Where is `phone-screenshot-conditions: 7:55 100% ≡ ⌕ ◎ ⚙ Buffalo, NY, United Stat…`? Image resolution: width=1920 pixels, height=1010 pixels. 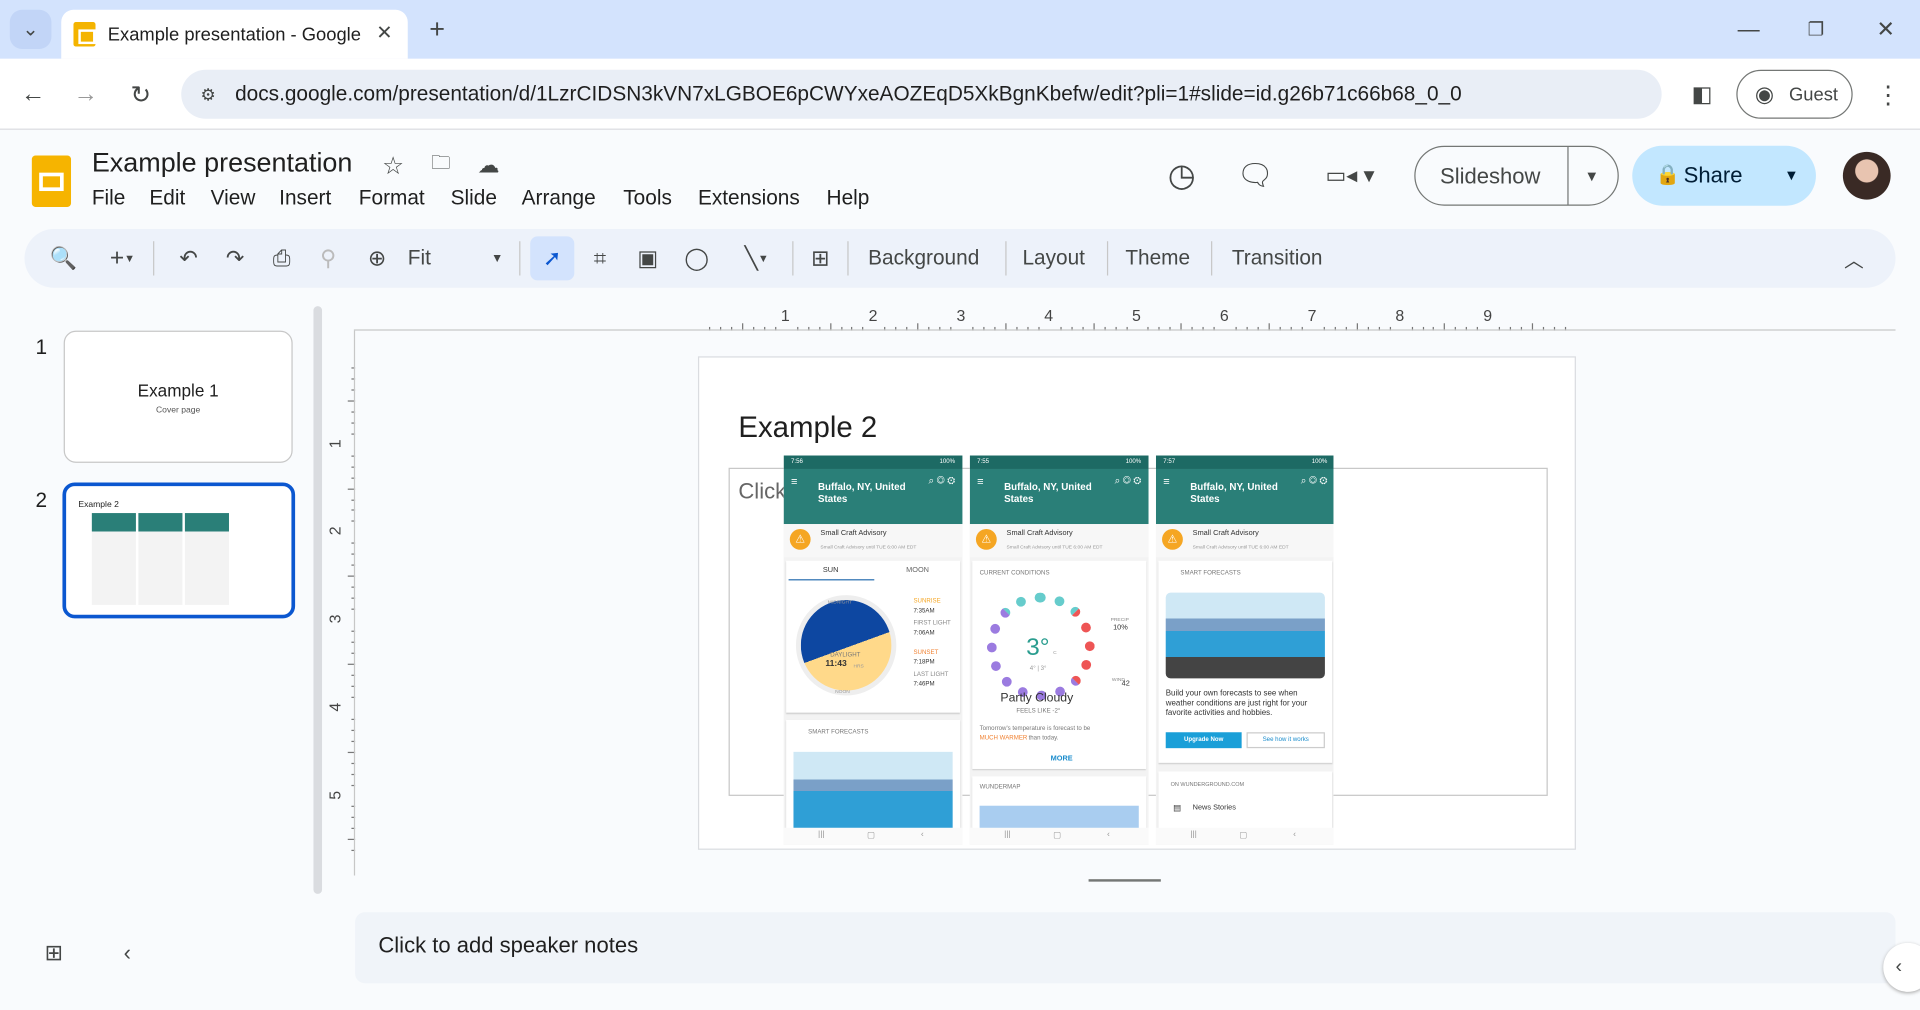 phone-screenshot-conditions: 7:55 100% ≡ ⌕ ◎ ⚙ Buffalo, NY, United Stat… is located at coordinates (1059, 650).